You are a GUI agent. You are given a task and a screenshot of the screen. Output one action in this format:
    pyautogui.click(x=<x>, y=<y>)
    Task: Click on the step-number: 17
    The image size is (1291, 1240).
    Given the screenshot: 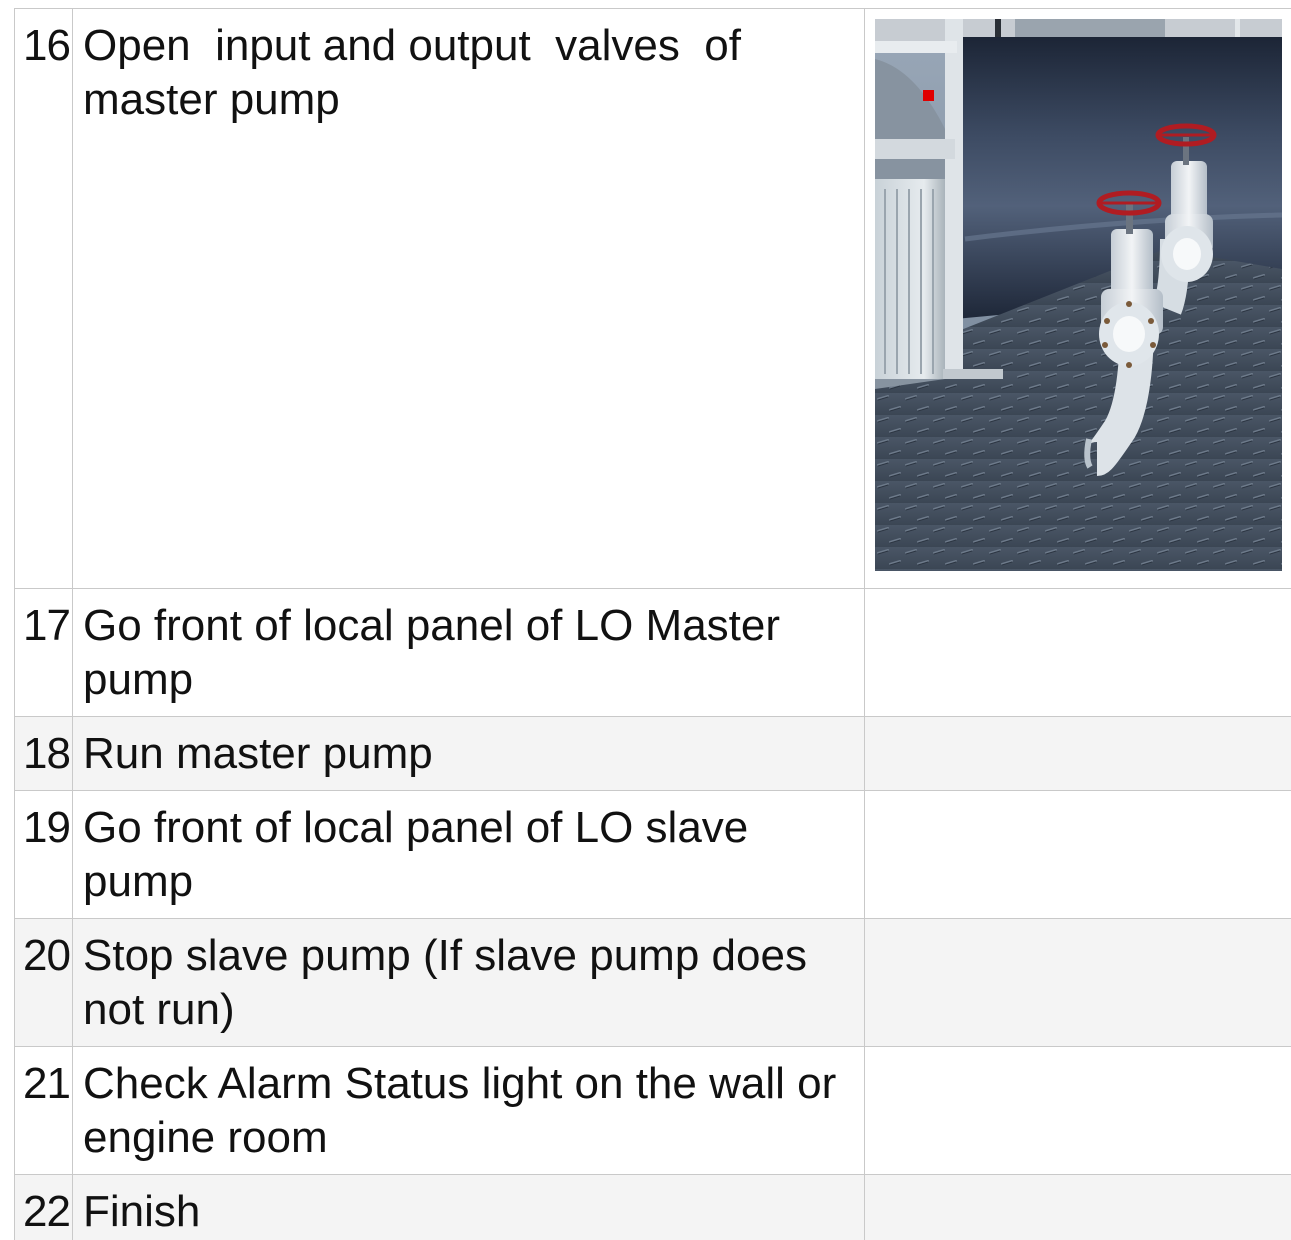 What is the action you would take?
    pyautogui.click(x=43, y=652)
    